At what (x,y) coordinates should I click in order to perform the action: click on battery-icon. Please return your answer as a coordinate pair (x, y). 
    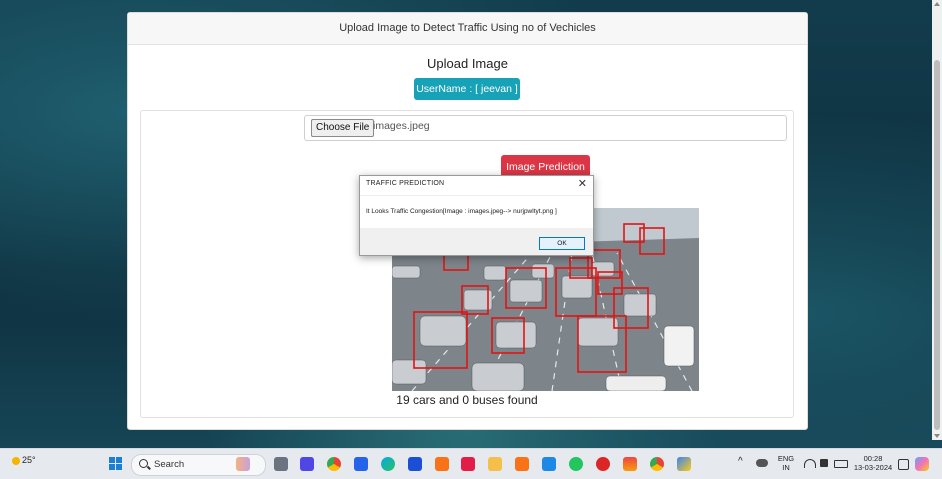
    Looking at the image, I should click on (841, 464).